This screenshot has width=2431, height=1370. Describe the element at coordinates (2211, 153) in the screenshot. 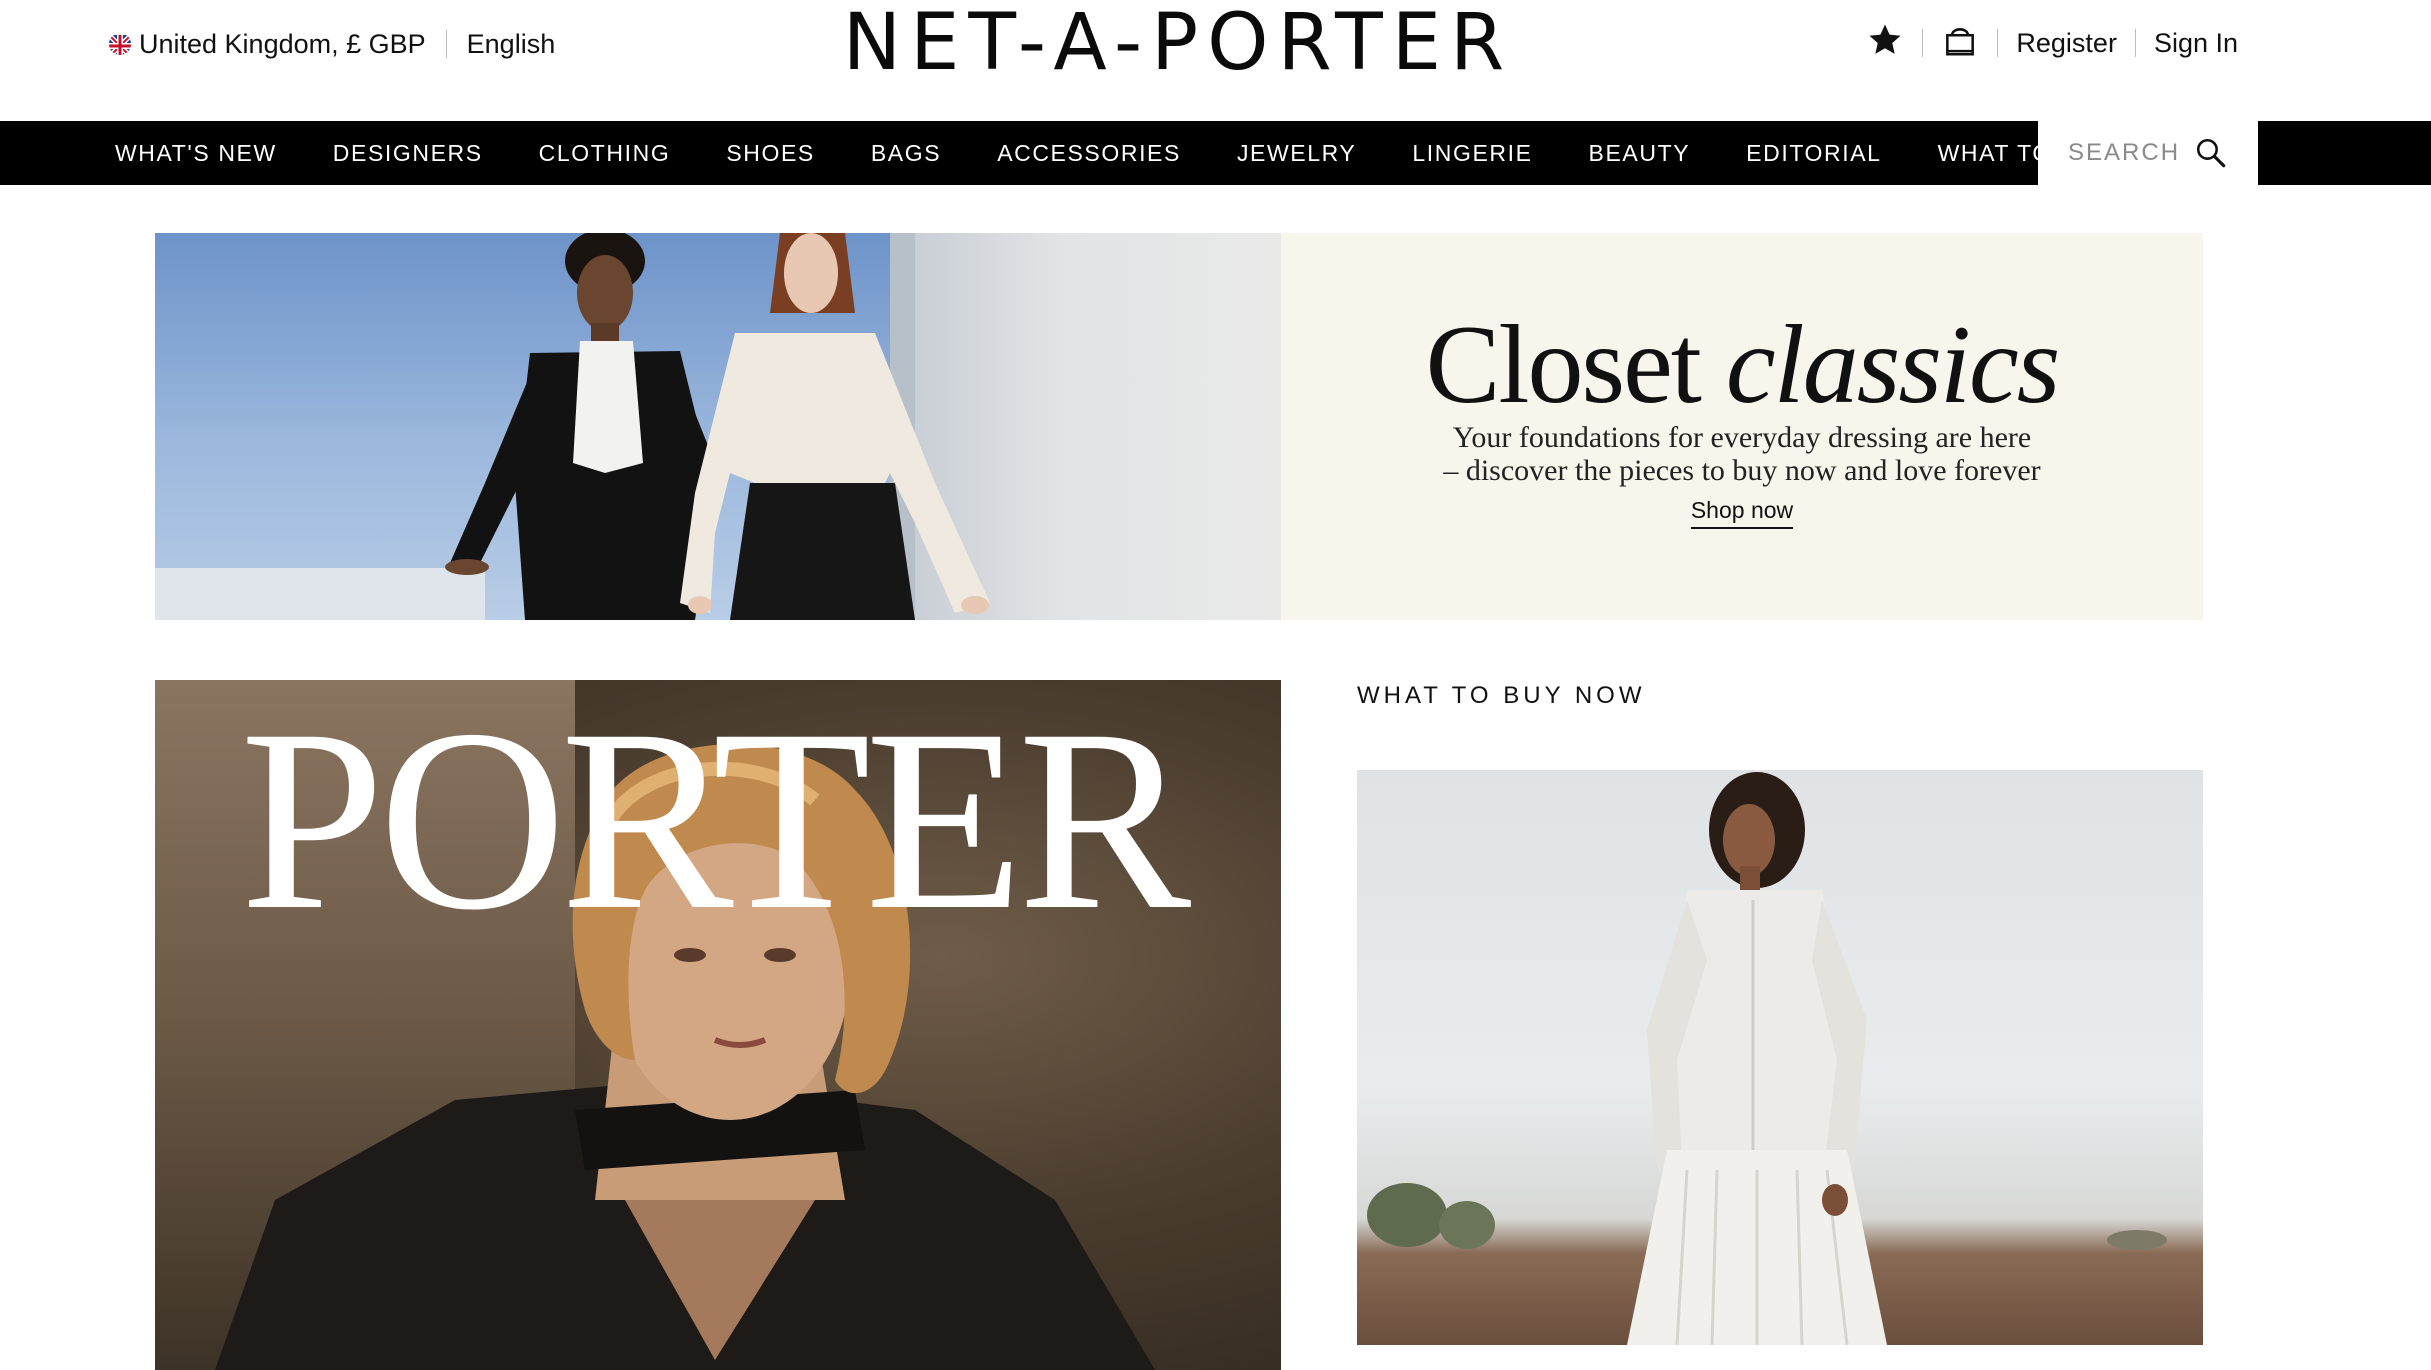

I see `search-icon` at that location.